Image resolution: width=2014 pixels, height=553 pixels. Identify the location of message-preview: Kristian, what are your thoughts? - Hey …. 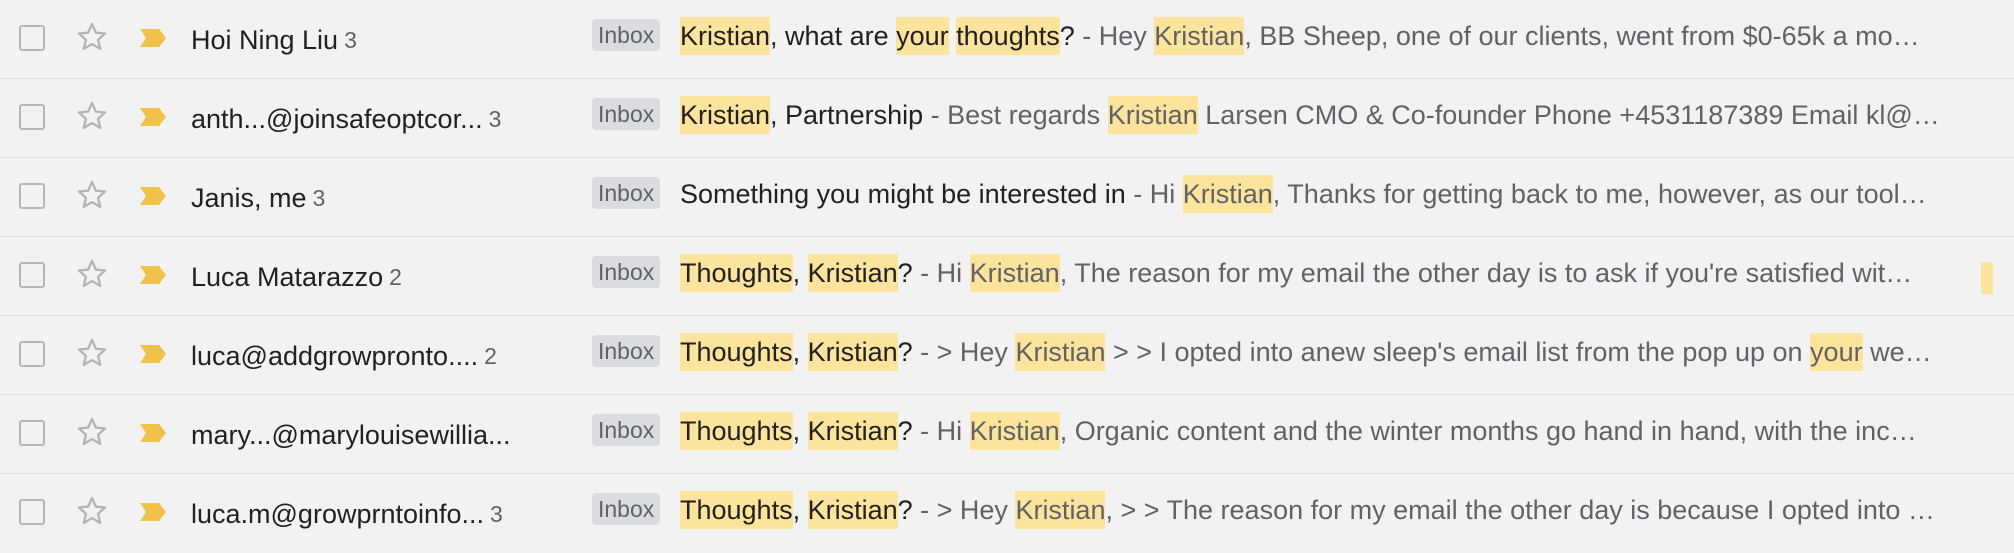
(1335, 36).